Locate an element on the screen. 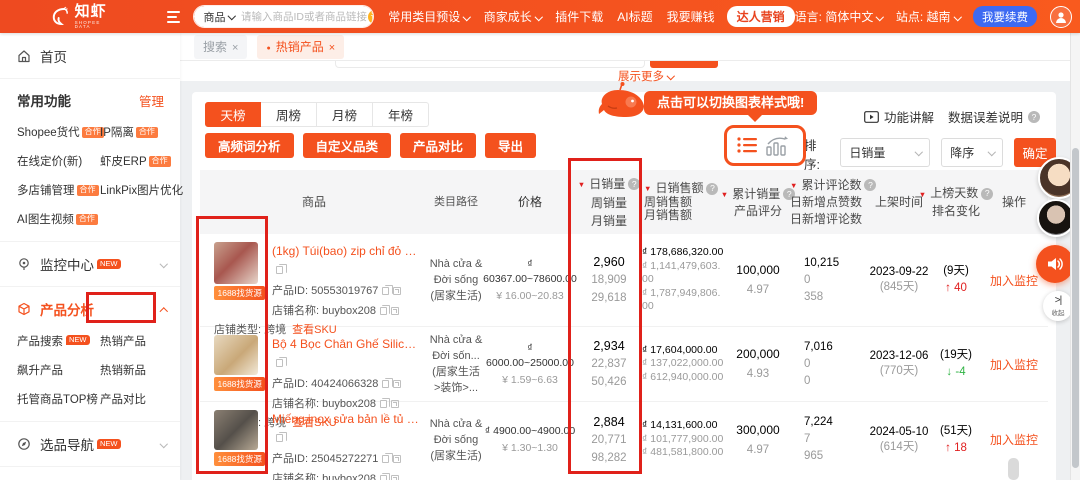 The image size is (1080, 480). translate-icon: 译 is located at coordinates (370, 16).